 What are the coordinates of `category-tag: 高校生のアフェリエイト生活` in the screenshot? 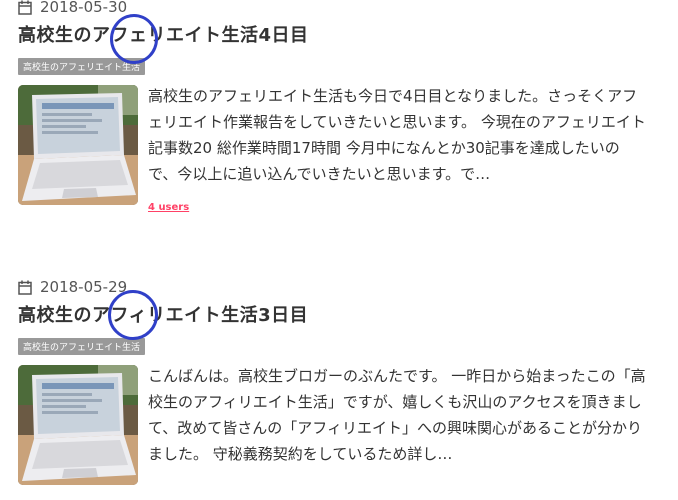 It's located at (82, 346).